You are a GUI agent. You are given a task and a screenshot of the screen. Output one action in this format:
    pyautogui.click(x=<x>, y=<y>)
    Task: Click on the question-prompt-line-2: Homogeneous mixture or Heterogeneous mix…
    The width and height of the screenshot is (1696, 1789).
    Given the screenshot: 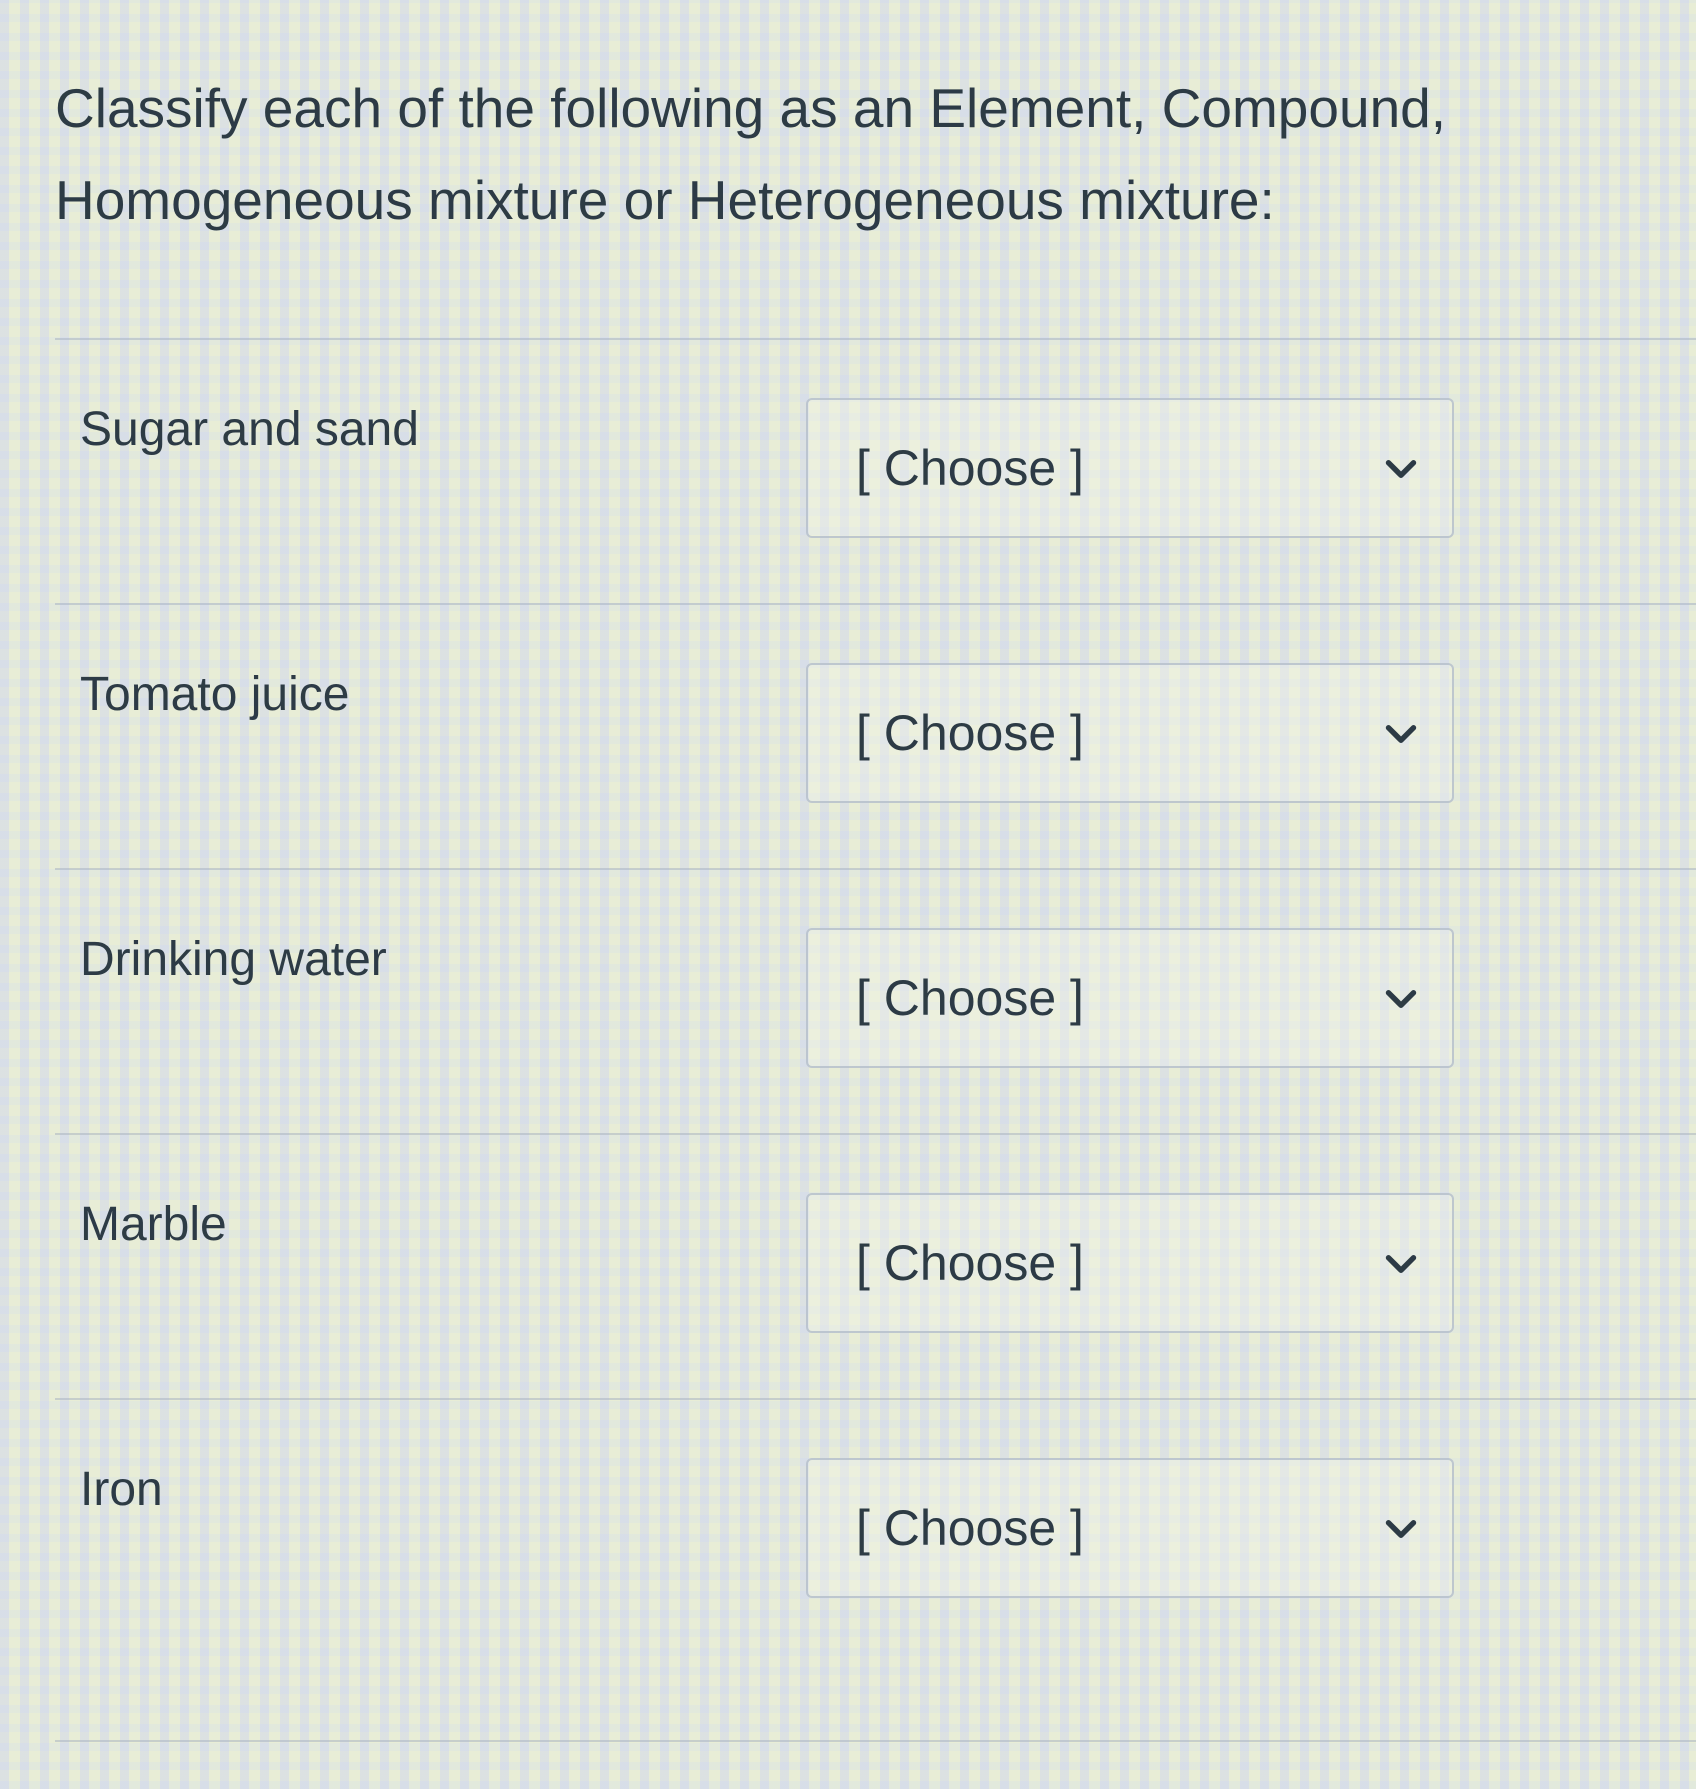 What is the action you would take?
    pyautogui.click(x=665, y=200)
    